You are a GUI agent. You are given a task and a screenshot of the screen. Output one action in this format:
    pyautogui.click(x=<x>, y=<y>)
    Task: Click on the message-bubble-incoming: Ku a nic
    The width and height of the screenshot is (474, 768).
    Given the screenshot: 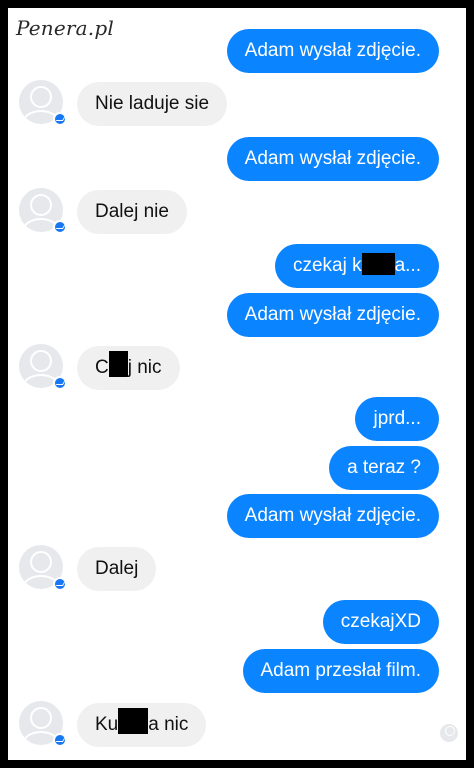 What is the action you would take?
    pyautogui.click(x=142, y=725)
    